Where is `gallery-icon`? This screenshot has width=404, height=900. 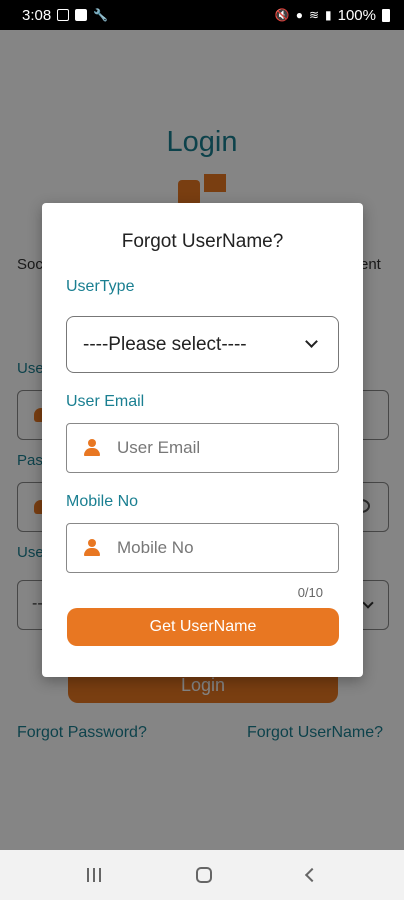
gallery-icon is located at coordinates (63, 15).